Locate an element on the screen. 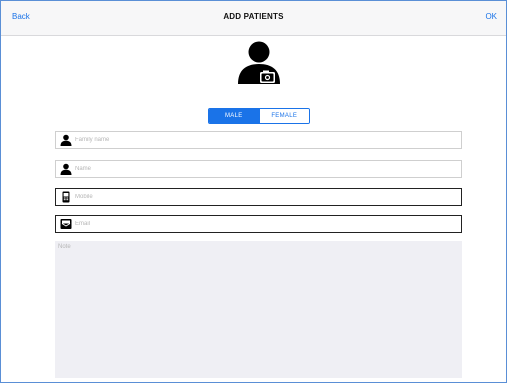 Image resolution: width=507 pixels, height=383 pixels. email-field-container is located at coordinates (258, 224).